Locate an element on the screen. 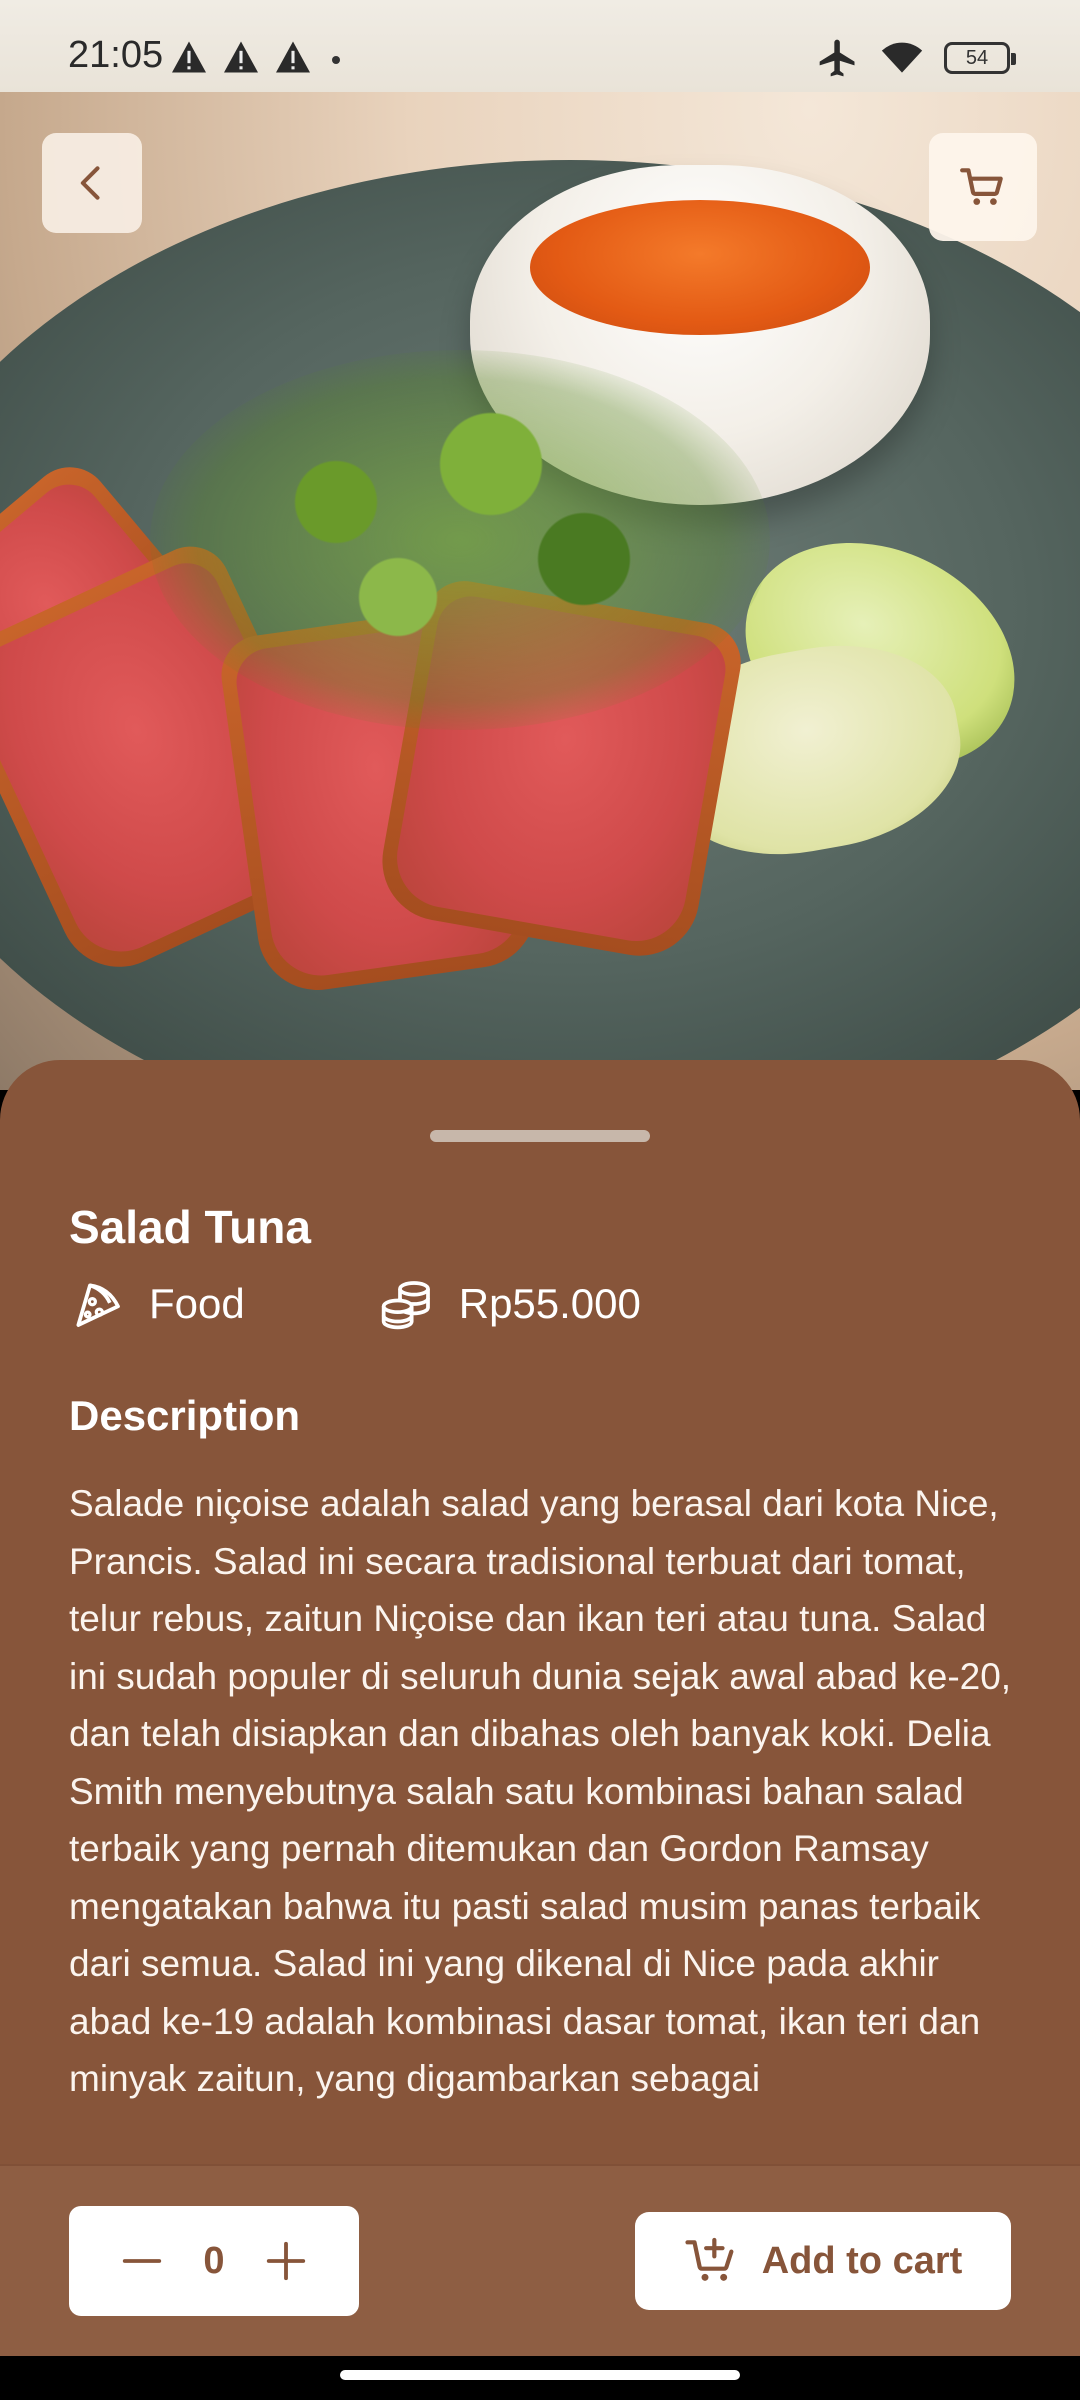 The width and height of the screenshot is (1080, 2400). add-to-cart-label: Add to cart is located at coordinates (862, 2260).